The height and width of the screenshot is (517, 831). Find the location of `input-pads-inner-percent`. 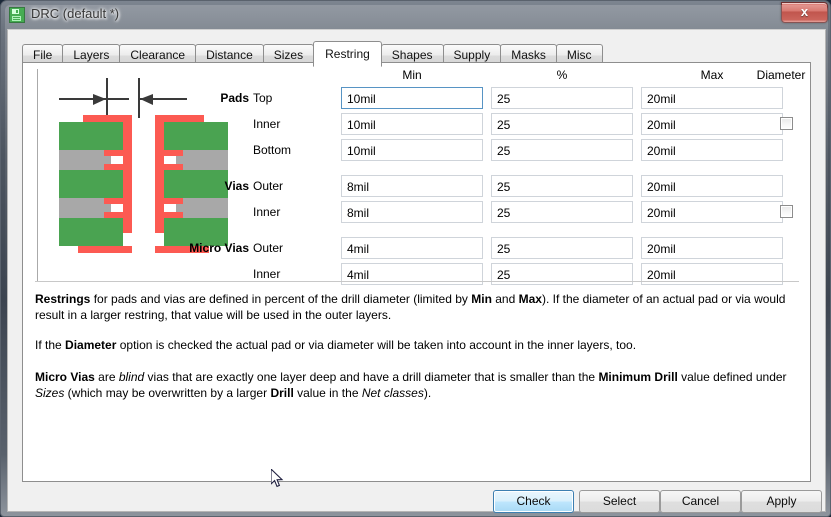

input-pads-inner-percent is located at coordinates (562, 124).